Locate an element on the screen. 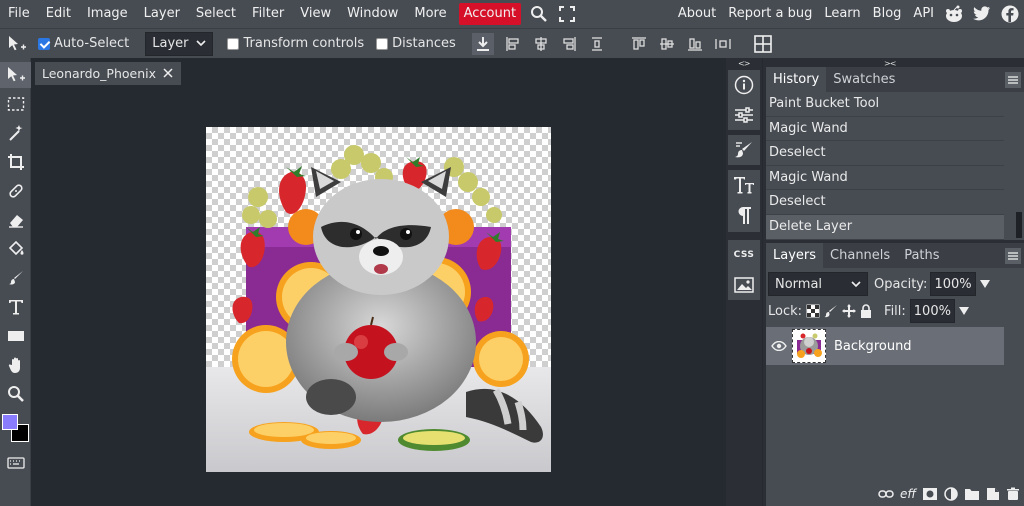 The height and width of the screenshot is (506, 1024). account-button: Account is located at coordinates (490, 14).